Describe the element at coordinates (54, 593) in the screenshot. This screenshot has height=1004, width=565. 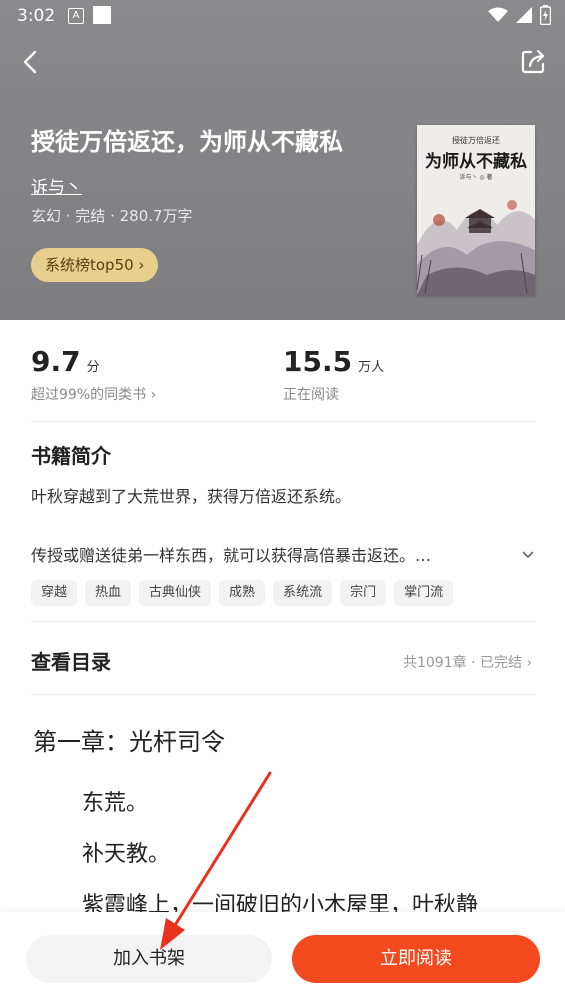
I see `tag-chip: 穿越` at that location.